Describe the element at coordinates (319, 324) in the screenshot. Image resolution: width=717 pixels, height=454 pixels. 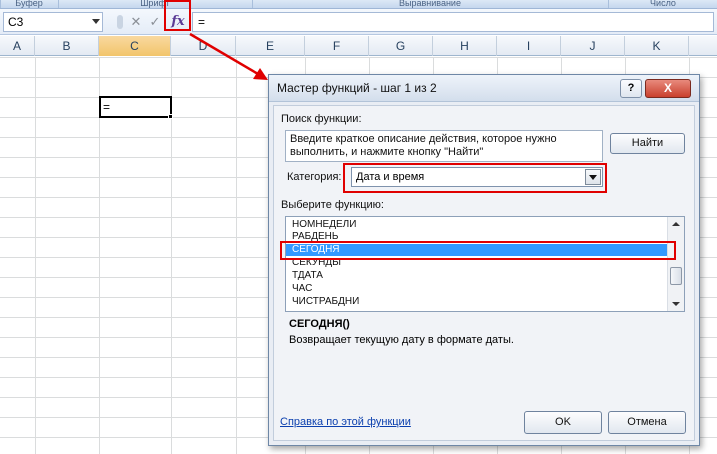
I see `function-signature: СЕГОДНЯ()` at that location.